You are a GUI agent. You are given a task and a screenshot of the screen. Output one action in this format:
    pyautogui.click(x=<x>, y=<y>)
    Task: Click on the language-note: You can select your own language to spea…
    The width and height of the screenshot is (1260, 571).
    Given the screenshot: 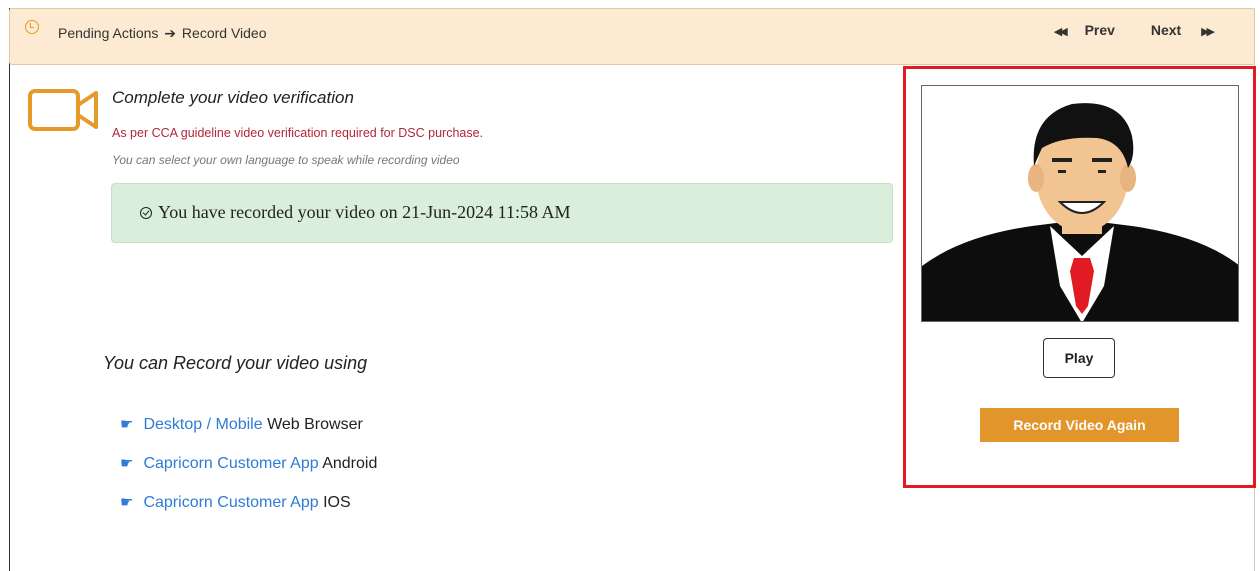 What is the action you would take?
    pyautogui.click(x=286, y=160)
    